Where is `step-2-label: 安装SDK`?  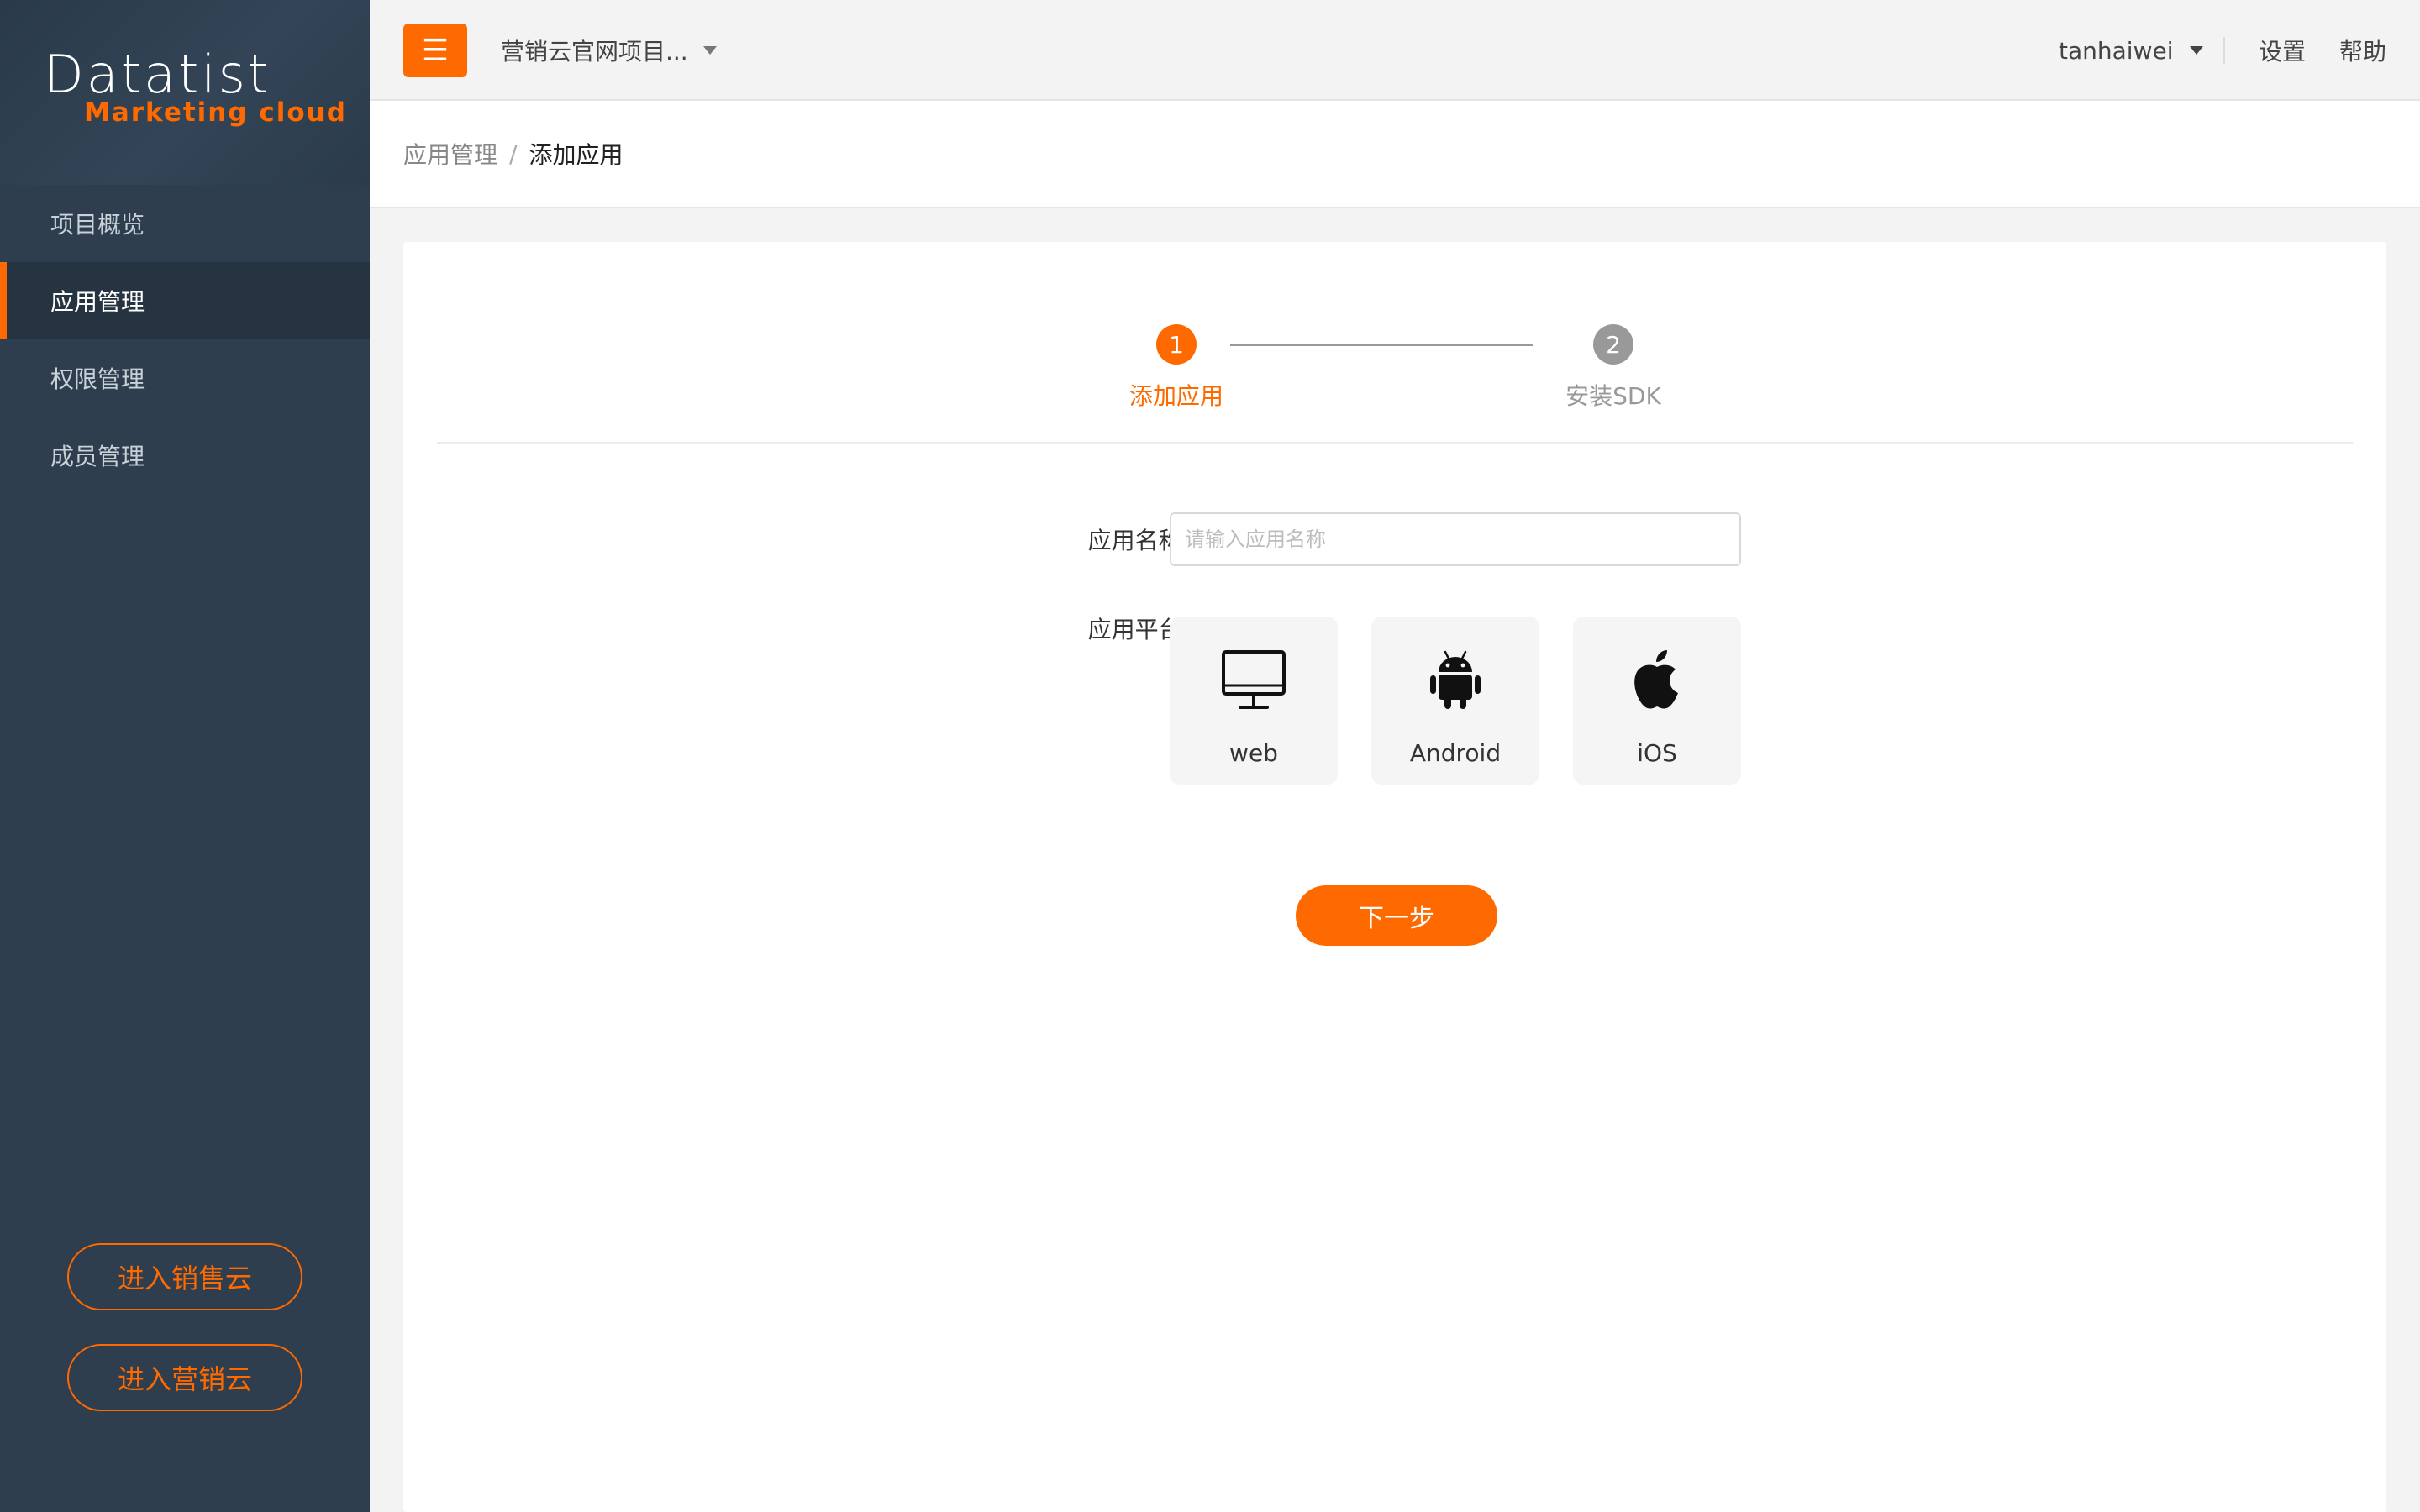 step-2-label: 安装SDK is located at coordinates (1613, 396).